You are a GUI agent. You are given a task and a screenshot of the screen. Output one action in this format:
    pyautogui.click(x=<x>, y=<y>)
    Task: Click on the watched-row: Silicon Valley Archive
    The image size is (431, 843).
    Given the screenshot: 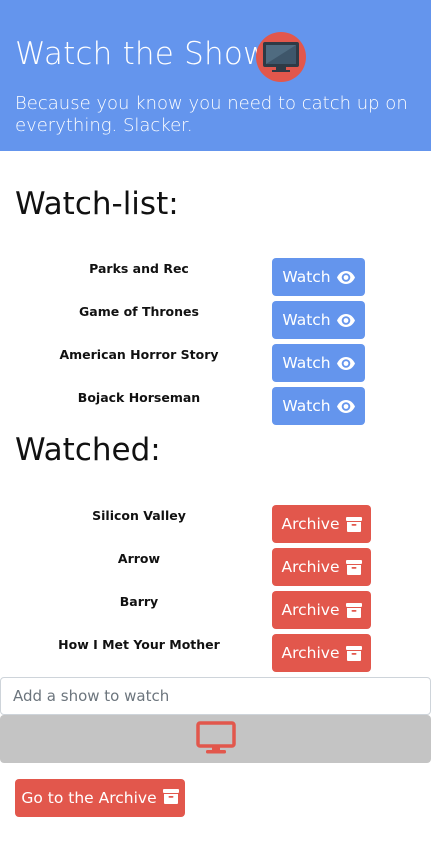 What is the action you would take?
    pyautogui.click(x=215, y=524)
    